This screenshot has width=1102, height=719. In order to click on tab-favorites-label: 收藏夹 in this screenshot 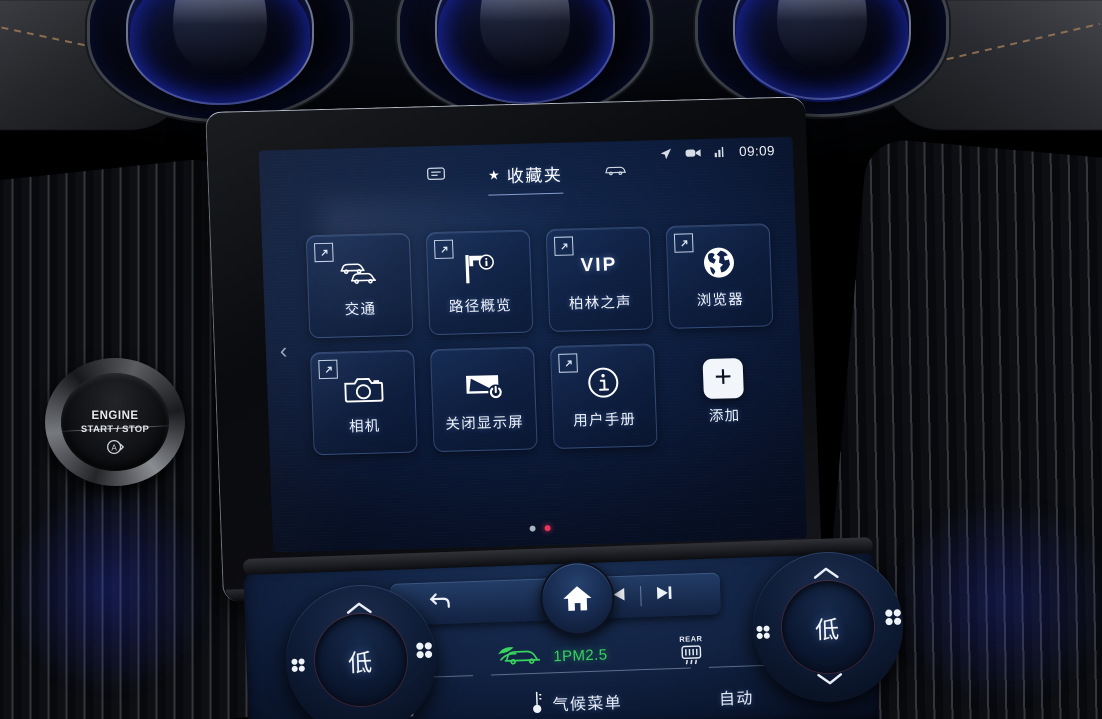, I will do `click(534, 176)`.